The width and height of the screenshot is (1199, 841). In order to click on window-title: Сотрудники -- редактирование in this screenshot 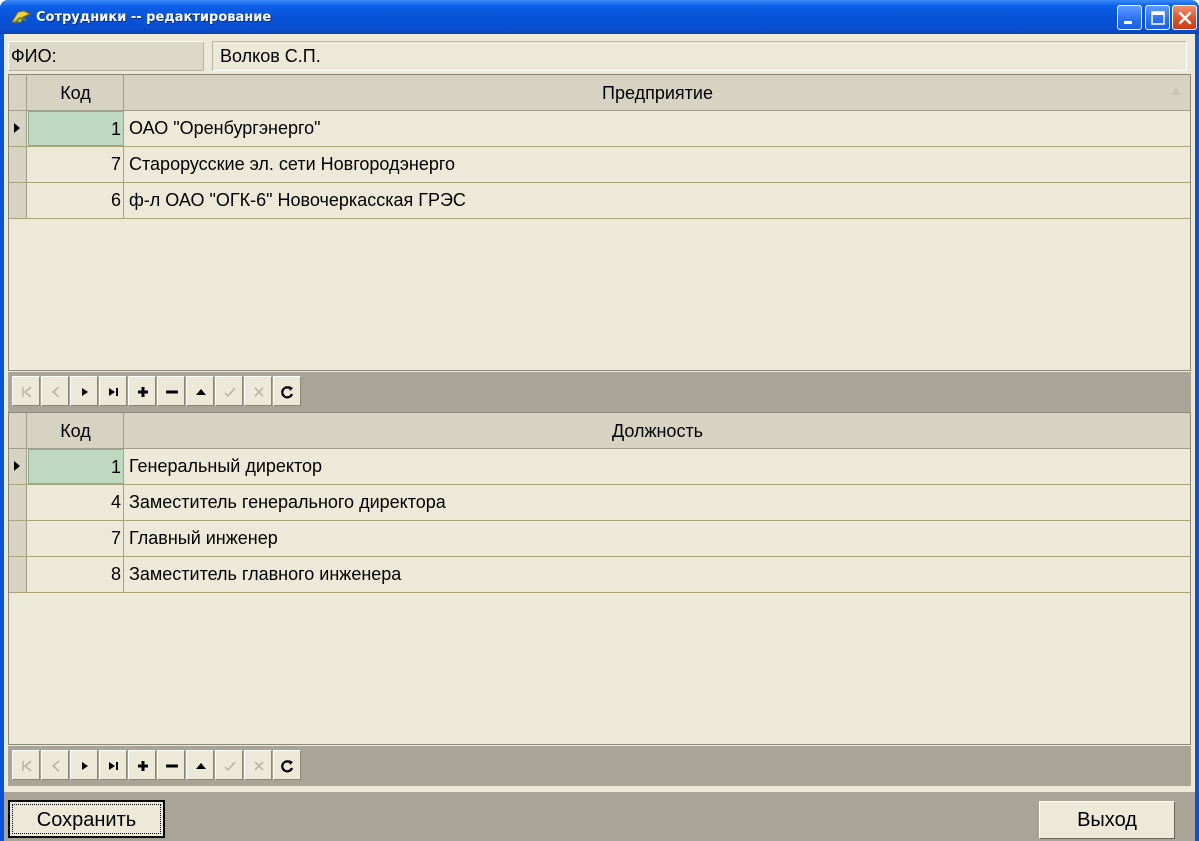, I will do `click(154, 17)`.